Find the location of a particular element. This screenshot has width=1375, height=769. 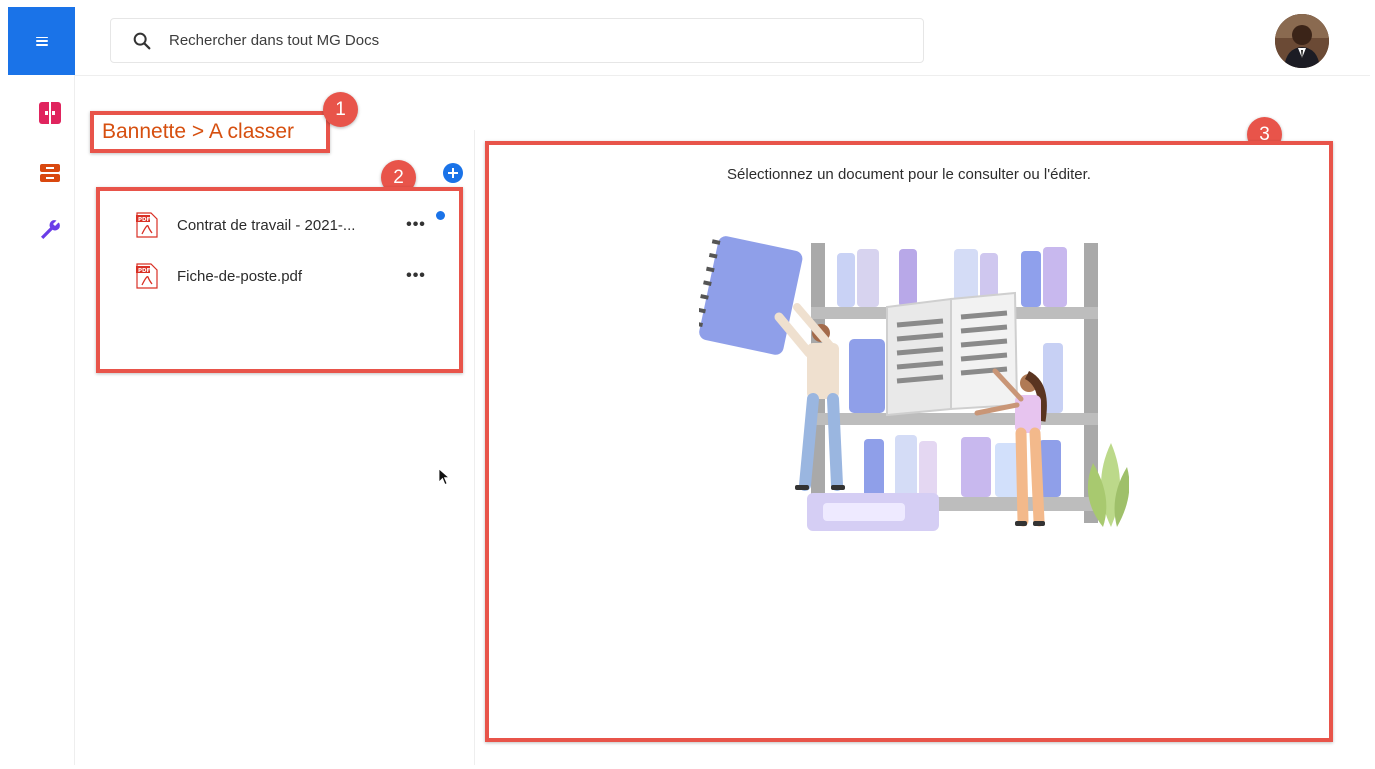

add-document-button is located at coordinates (453, 173).